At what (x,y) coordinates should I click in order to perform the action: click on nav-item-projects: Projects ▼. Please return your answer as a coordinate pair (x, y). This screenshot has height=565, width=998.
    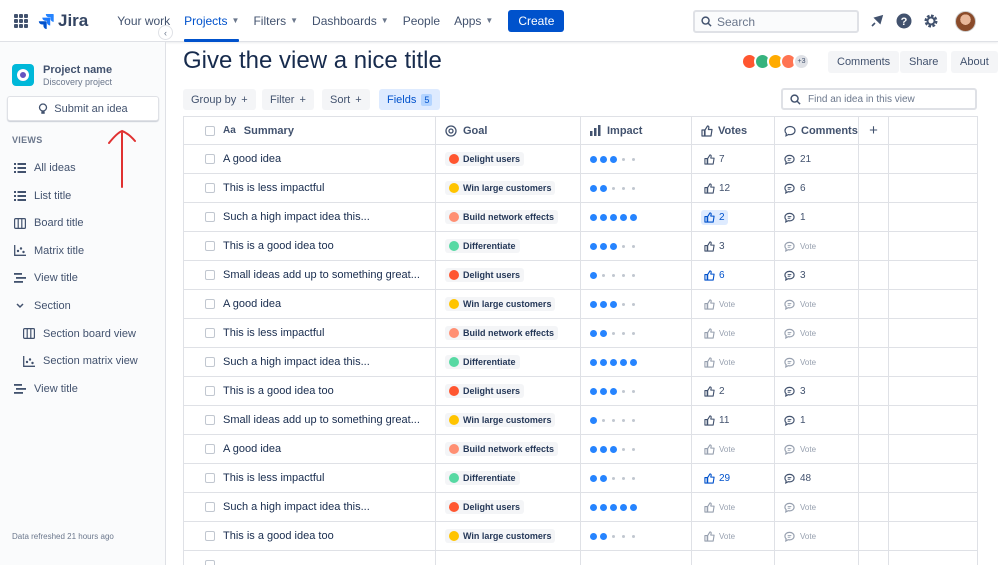
    Looking at the image, I should click on (211, 21).